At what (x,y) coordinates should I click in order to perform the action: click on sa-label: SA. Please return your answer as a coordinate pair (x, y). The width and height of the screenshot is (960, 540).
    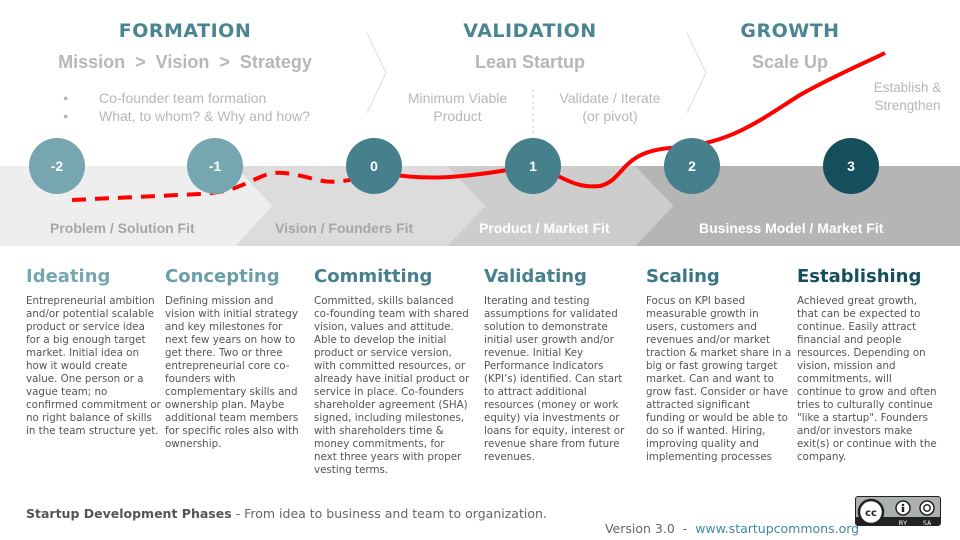
    Looking at the image, I should click on (927, 523).